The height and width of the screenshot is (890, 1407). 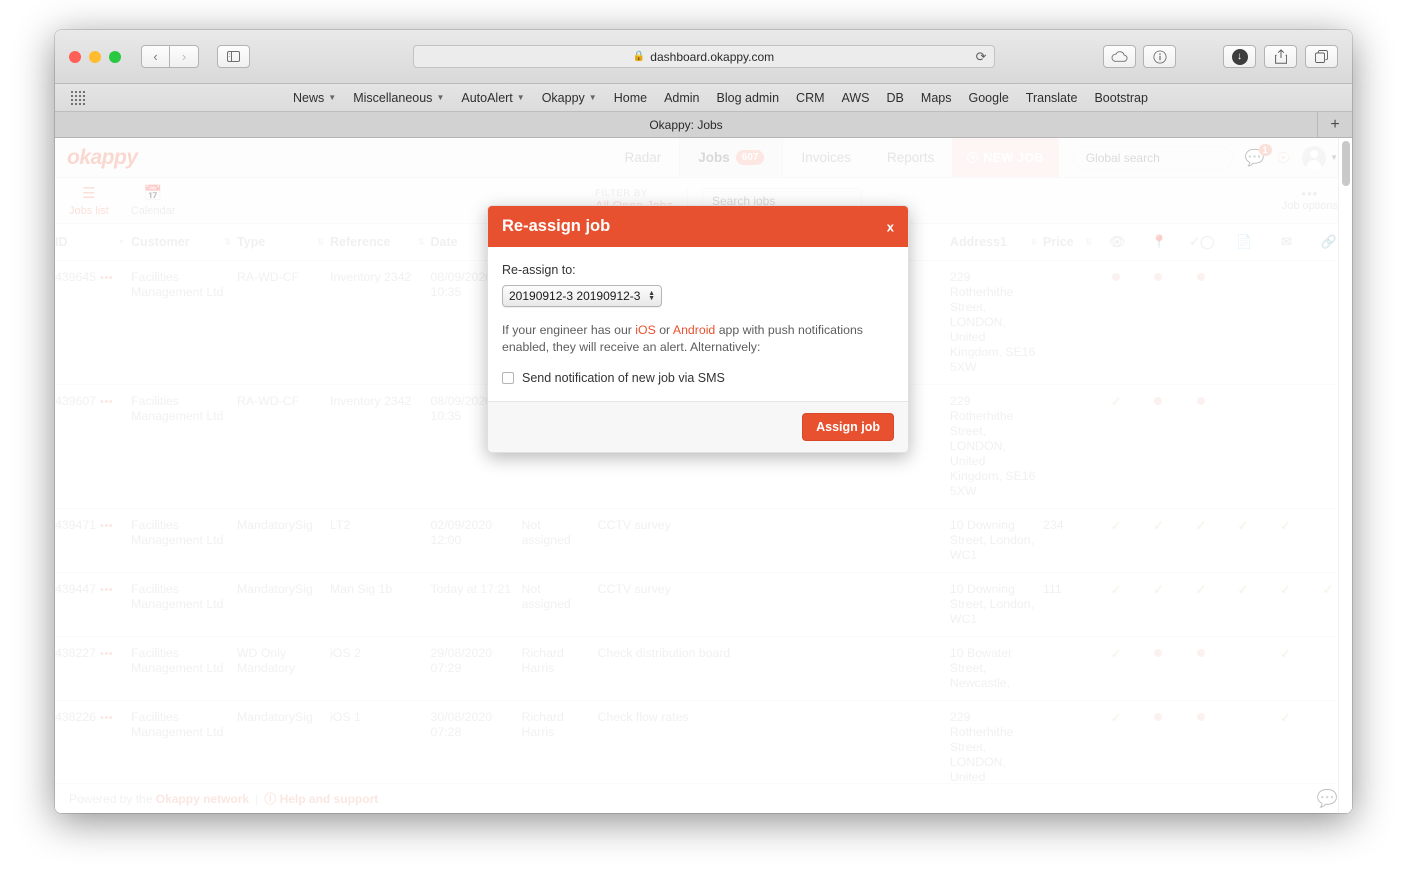 What do you see at coordinates (130, 157) in the screenshot?
I see `okappy-logo: okappy` at bounding box center [130, 157].